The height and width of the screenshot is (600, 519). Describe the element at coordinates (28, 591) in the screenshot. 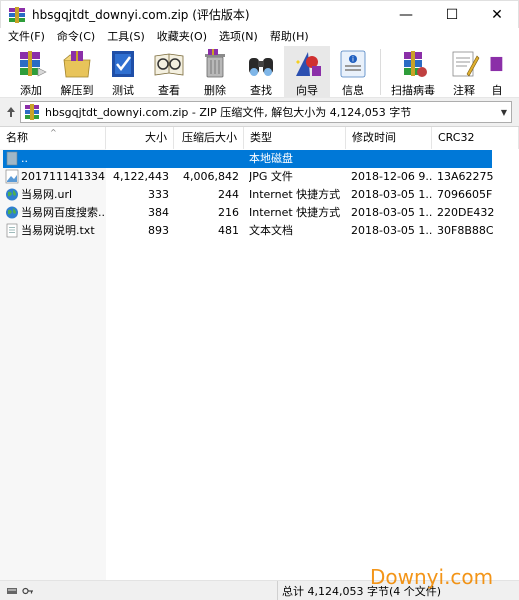

I see `key-icon` at that location.